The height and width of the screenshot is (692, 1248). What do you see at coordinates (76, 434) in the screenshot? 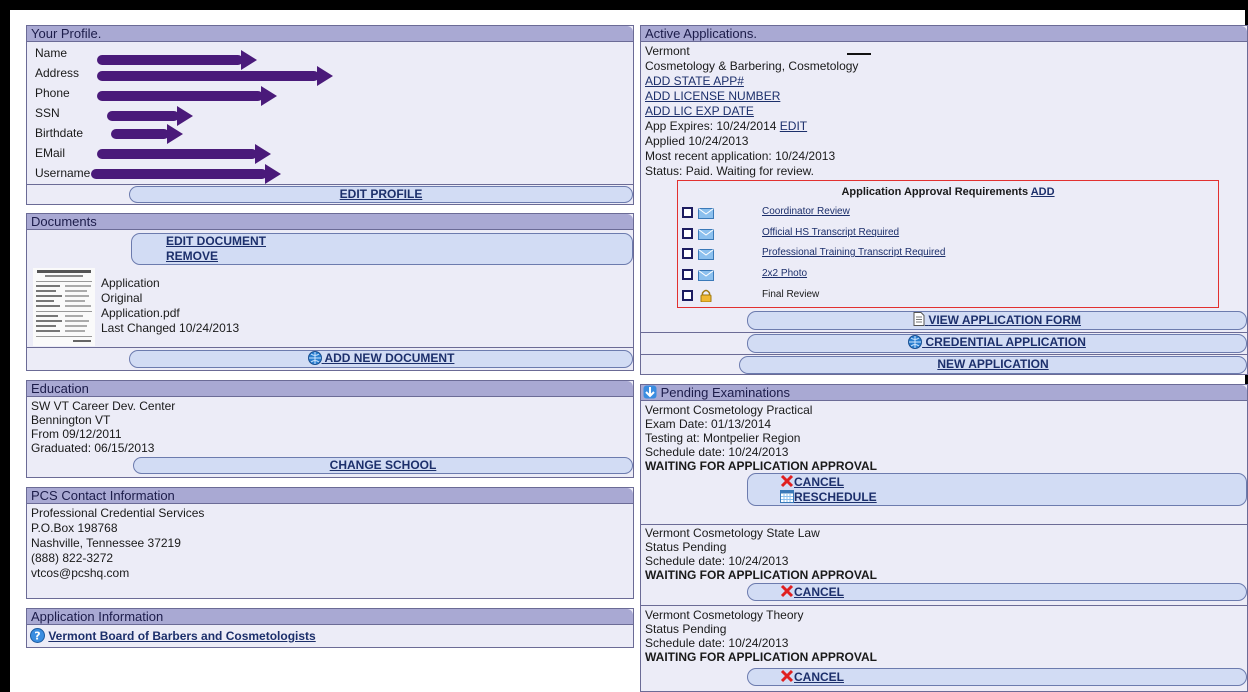
I see `school-from-date: From 09/12/2011` at bounding box center [76, 434].